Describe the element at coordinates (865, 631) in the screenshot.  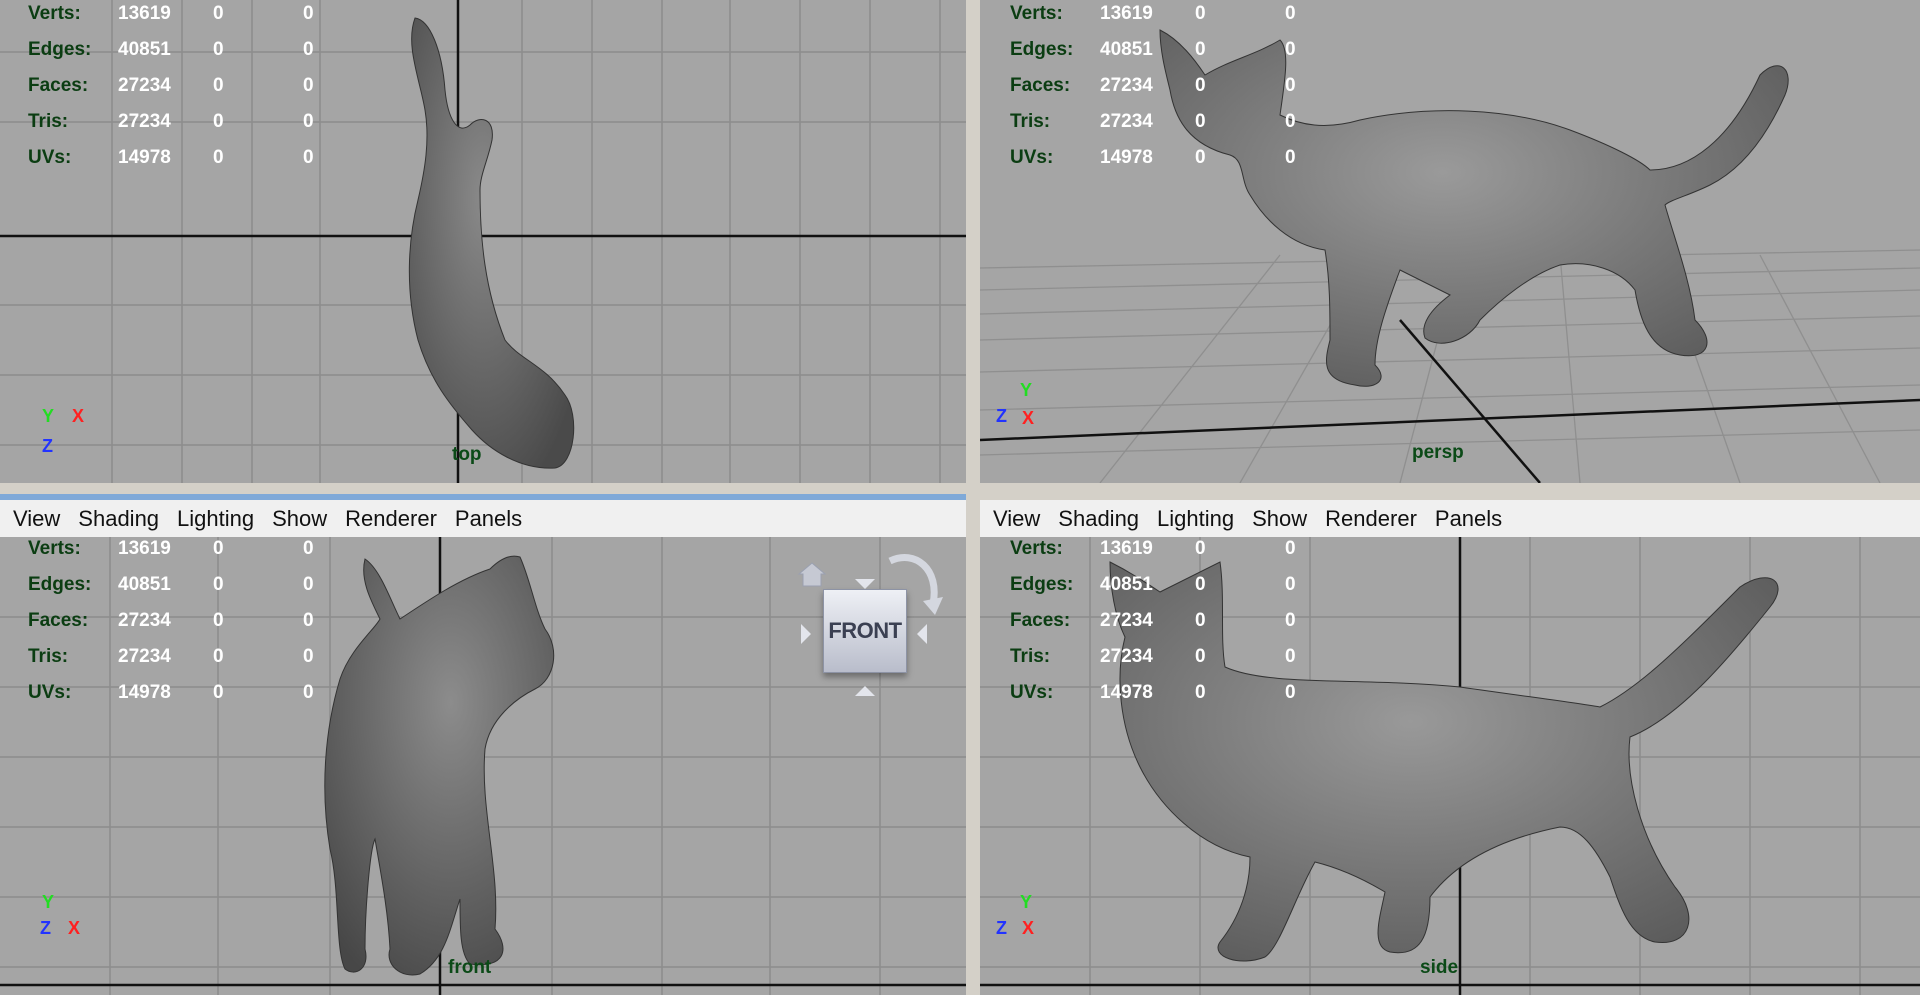
I see `view-cube-face: FRONT` at that location.